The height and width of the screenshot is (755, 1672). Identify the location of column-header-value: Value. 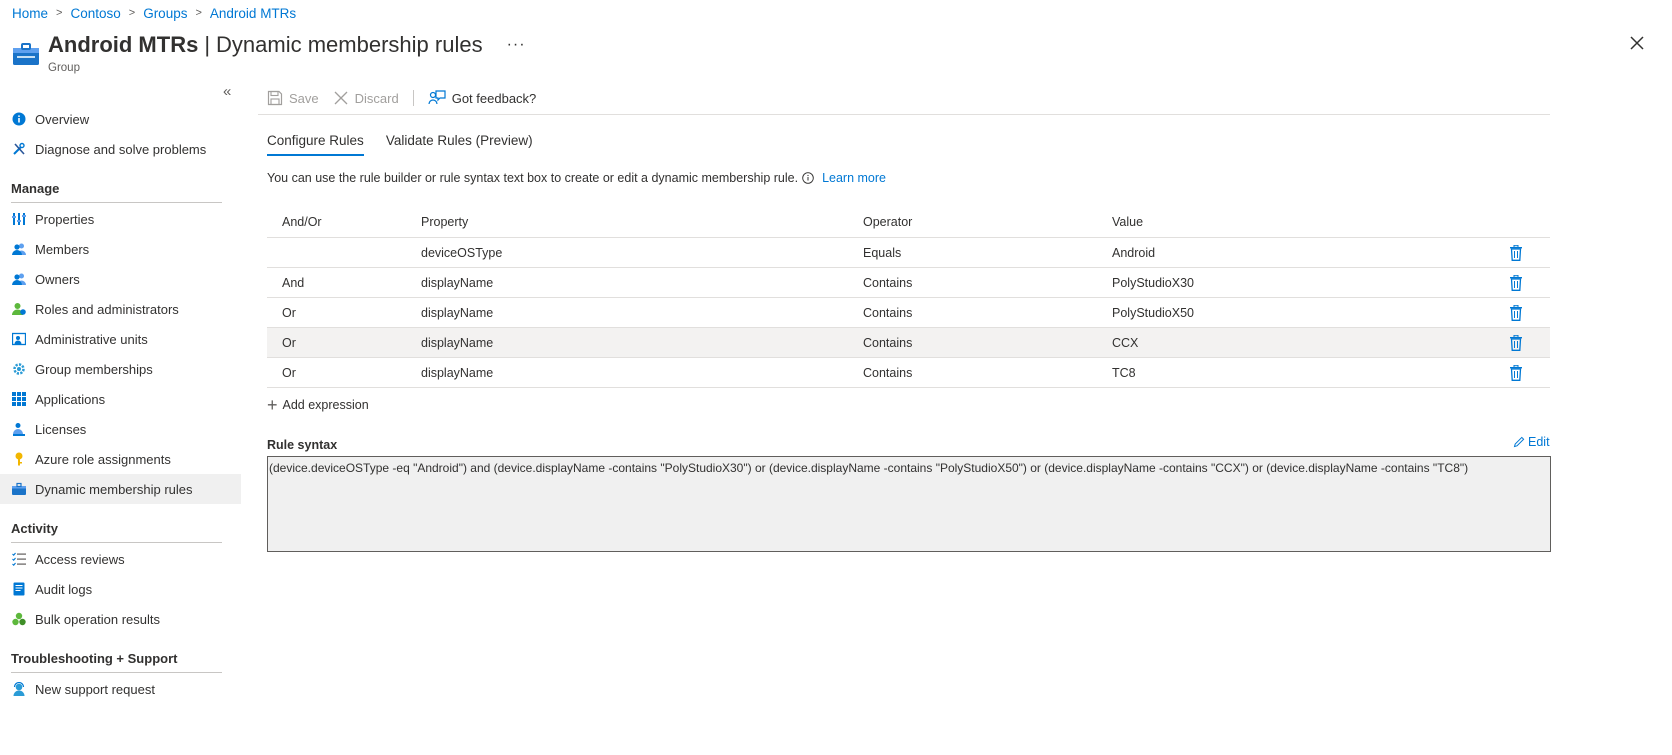
(1128, 222).